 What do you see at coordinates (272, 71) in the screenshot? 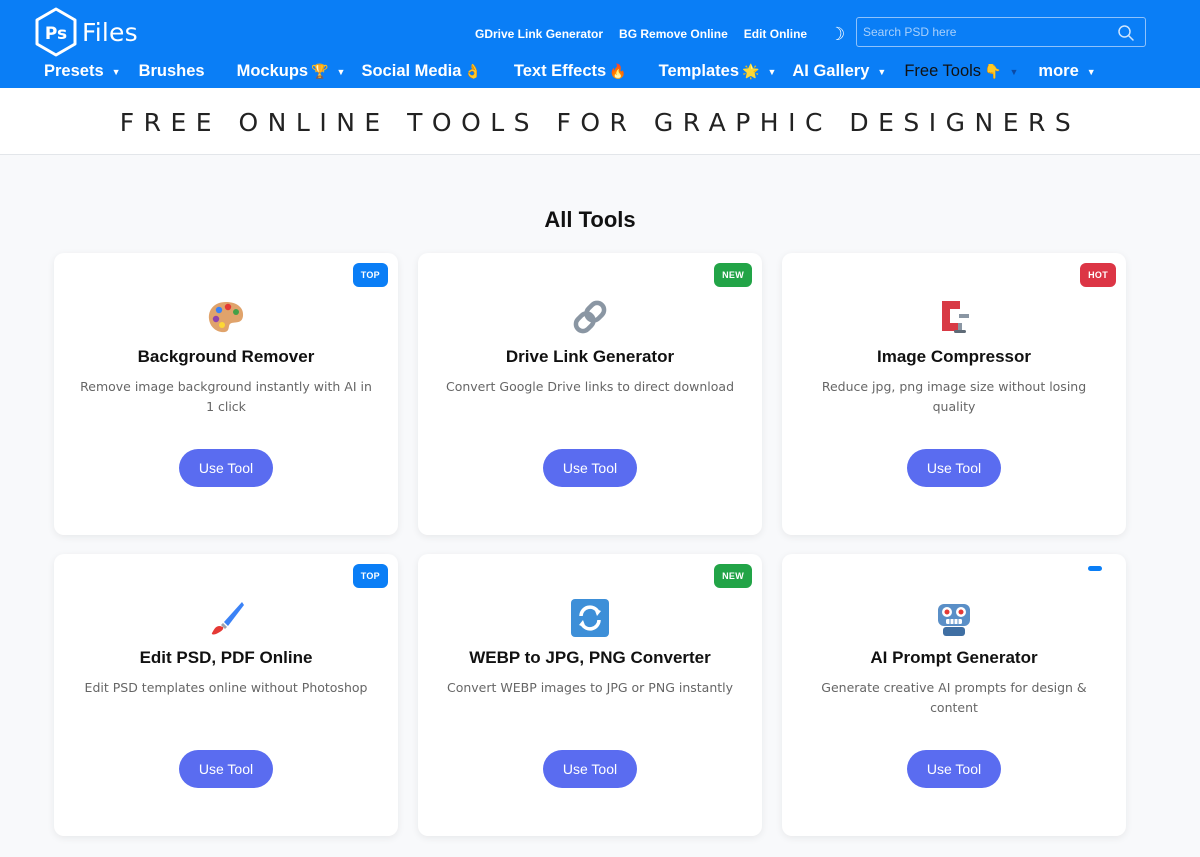
I see `nav-label: Mockups` at bounding box center [272, 71].